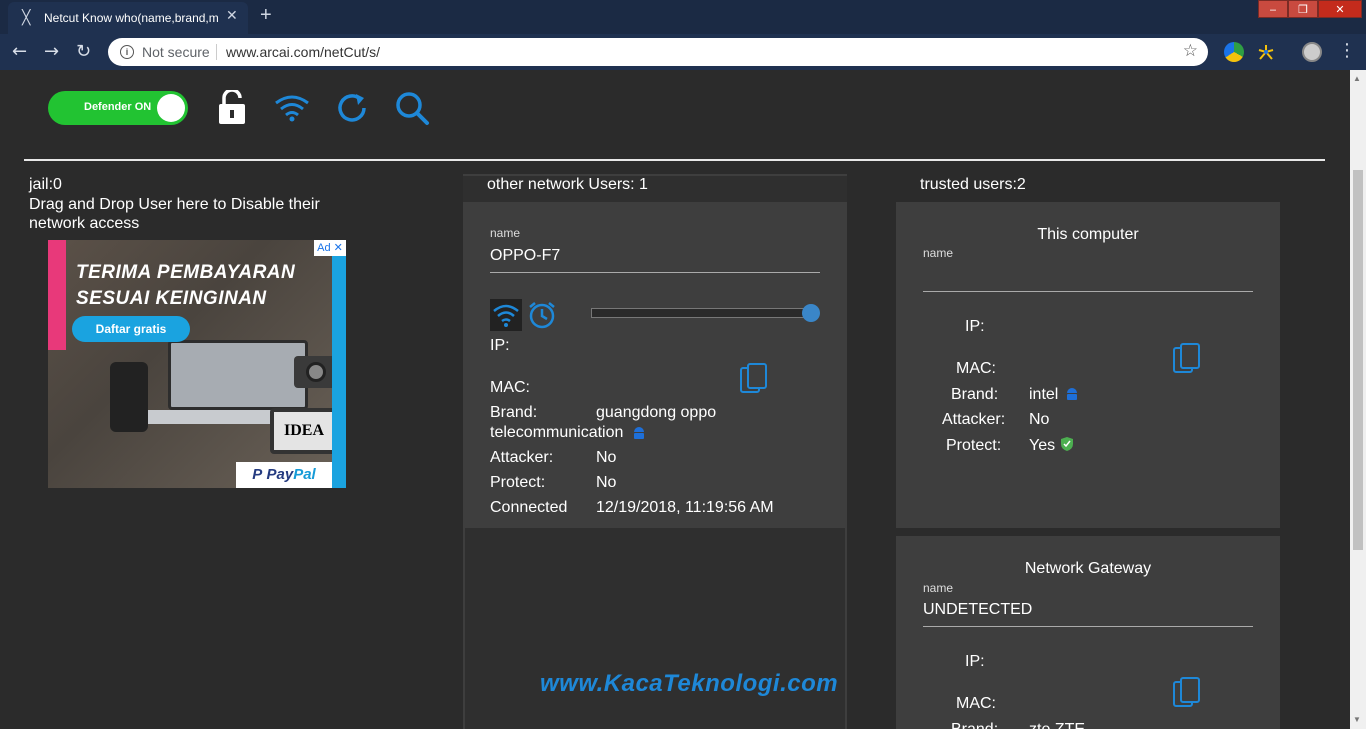  I want to click on card-heading: This computer, so click(1088, 234).